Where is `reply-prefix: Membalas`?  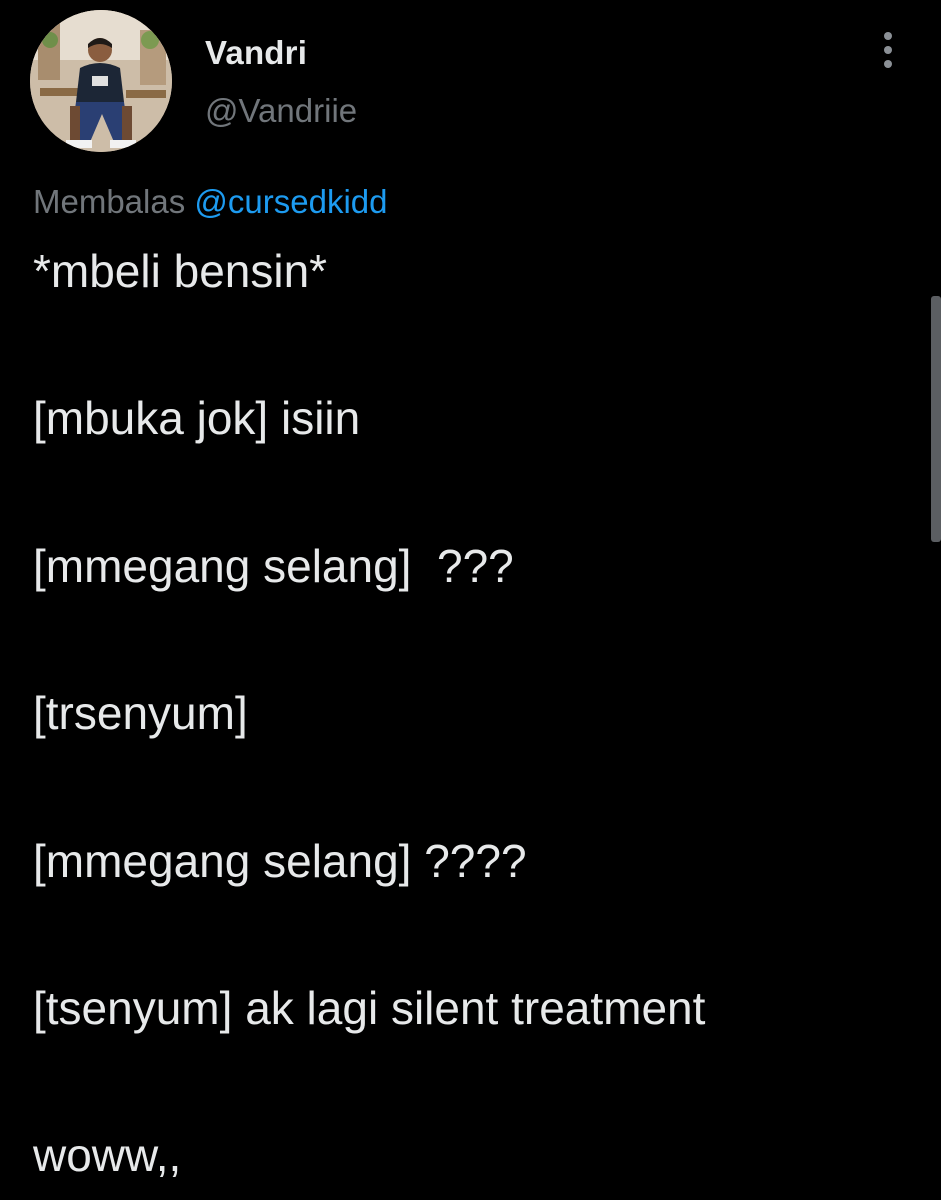
reply-prefix: Membalas is located at coordinates (109, 201).